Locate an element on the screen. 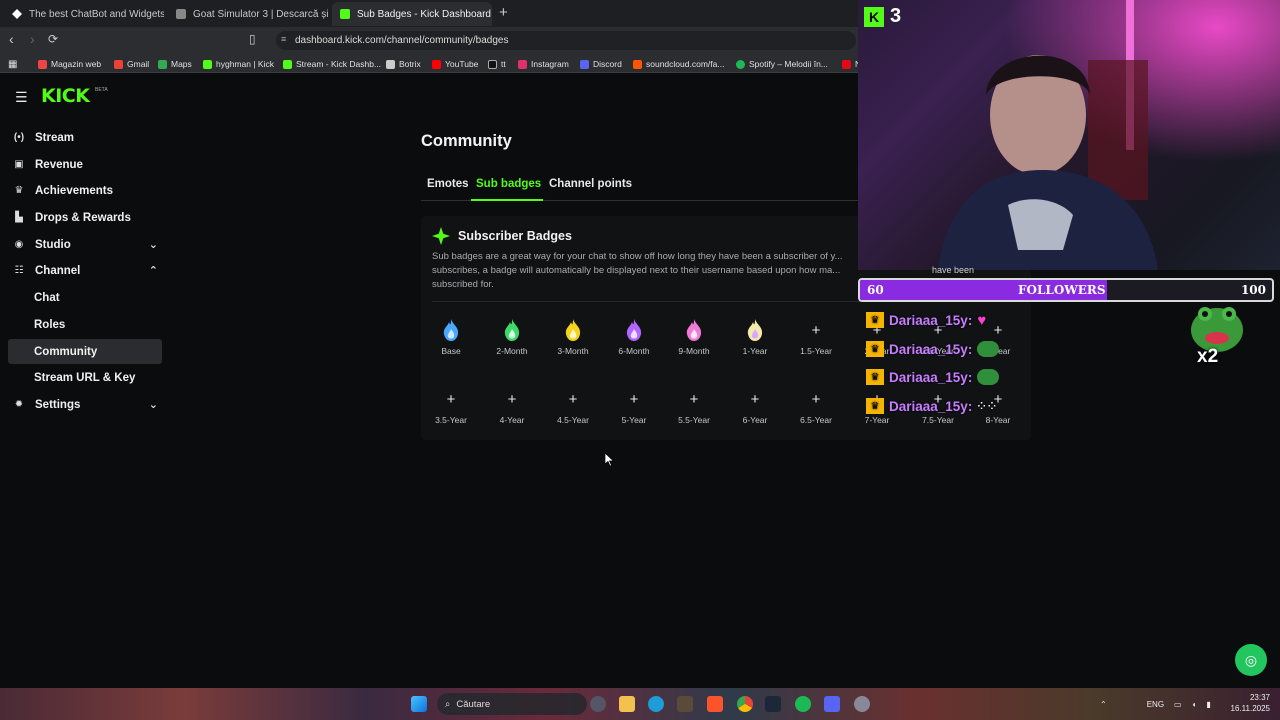 The image size is (1280, 720). badge-slot-base: Base is located at coordinates (451, 343).